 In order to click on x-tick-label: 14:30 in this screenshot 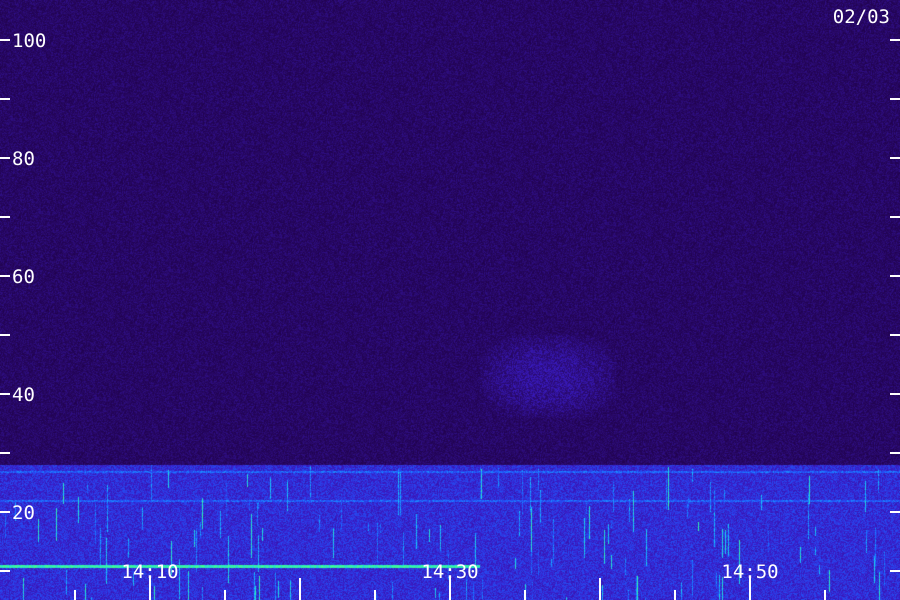, I will do `click(449, 572)`.